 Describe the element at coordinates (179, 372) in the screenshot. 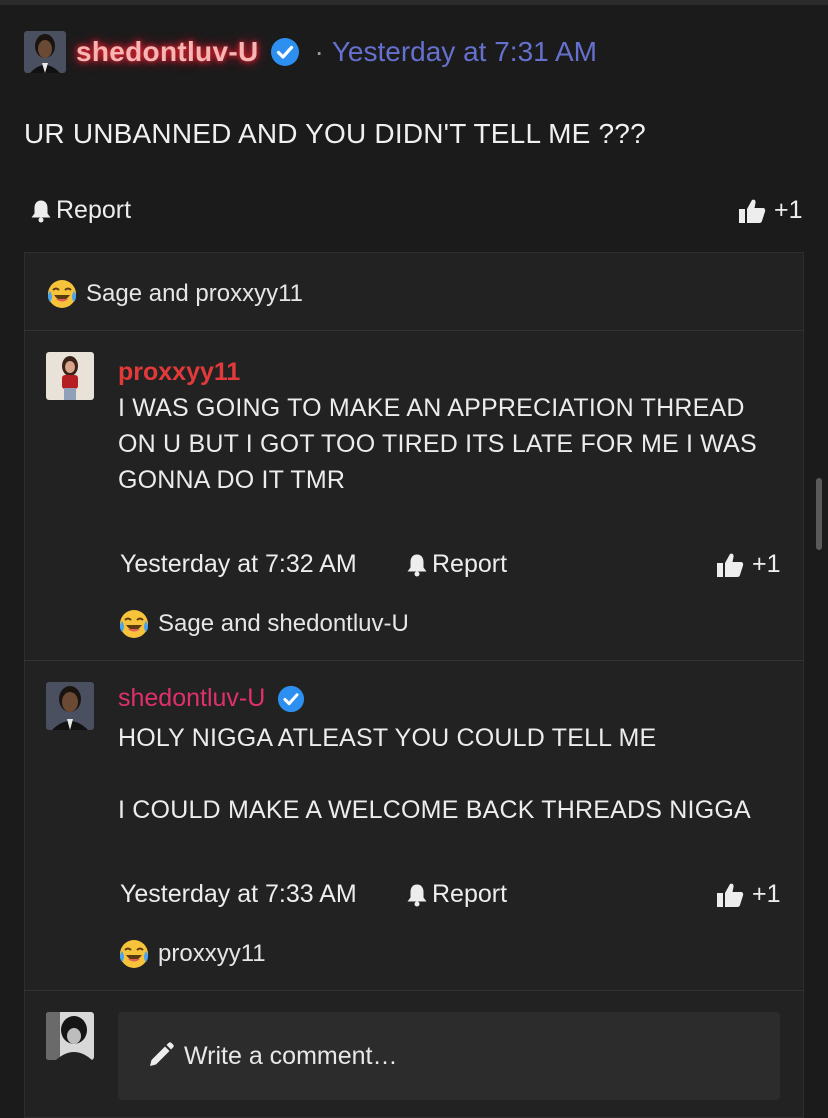

I see `comment-author: proxxyy11` at that location.